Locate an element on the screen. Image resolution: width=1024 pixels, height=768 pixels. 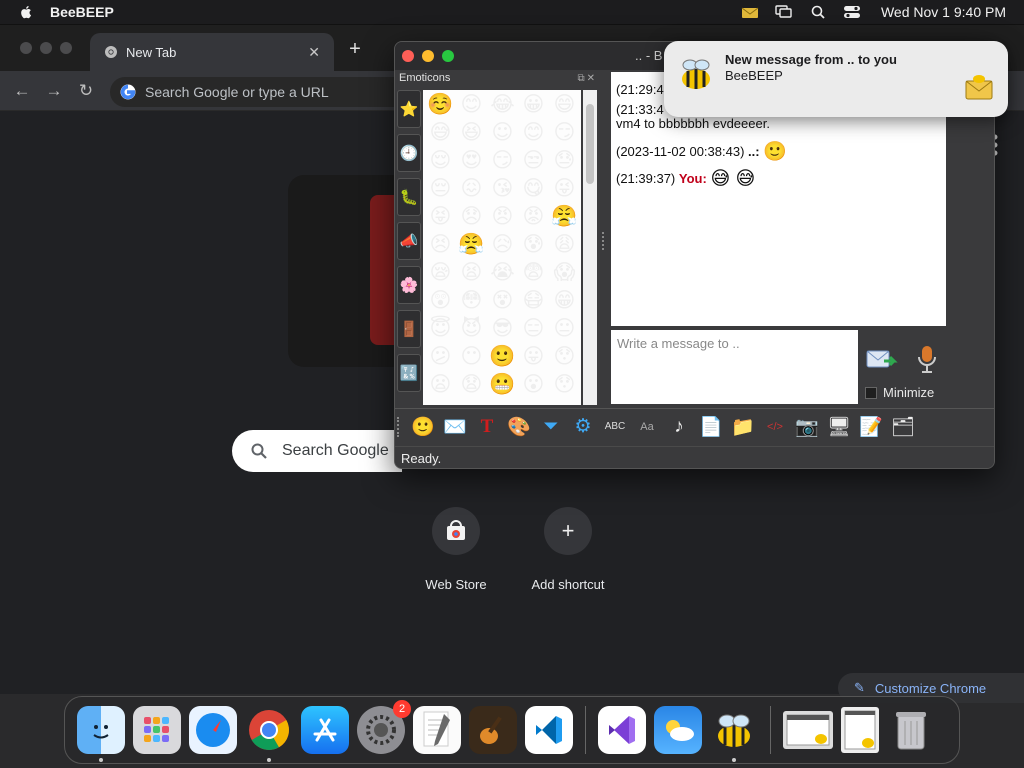
emoticon-item: 😱 is located at coordinates (564, 272).